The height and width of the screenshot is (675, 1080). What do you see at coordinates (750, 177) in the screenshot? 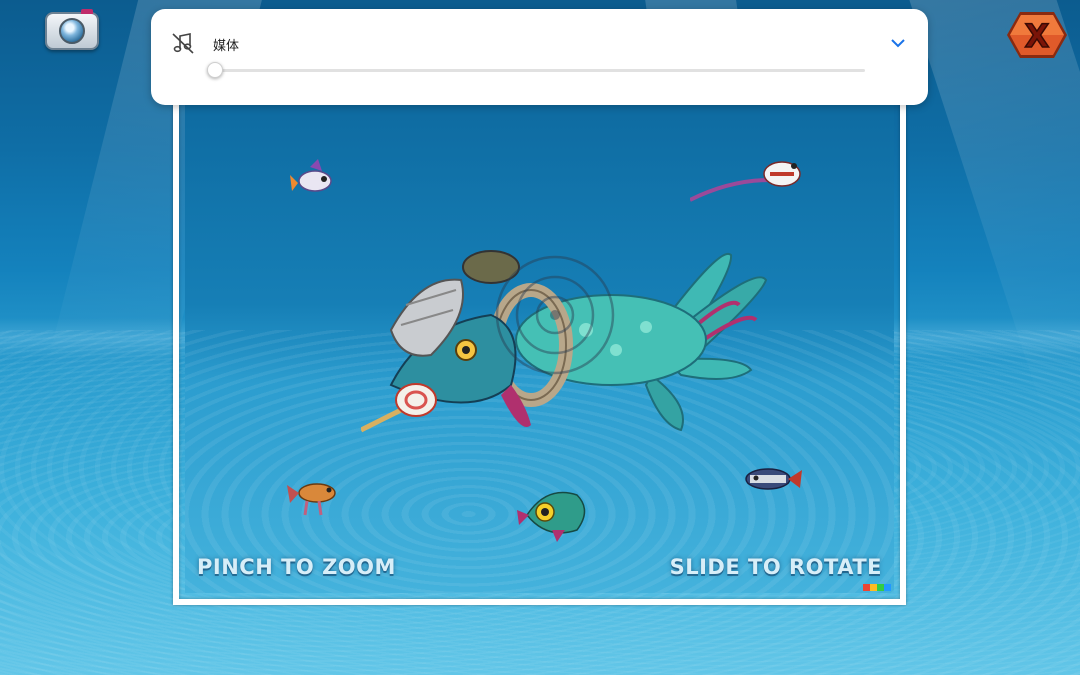
I see `creature-small-top-right` at bounding box center [750, 177].